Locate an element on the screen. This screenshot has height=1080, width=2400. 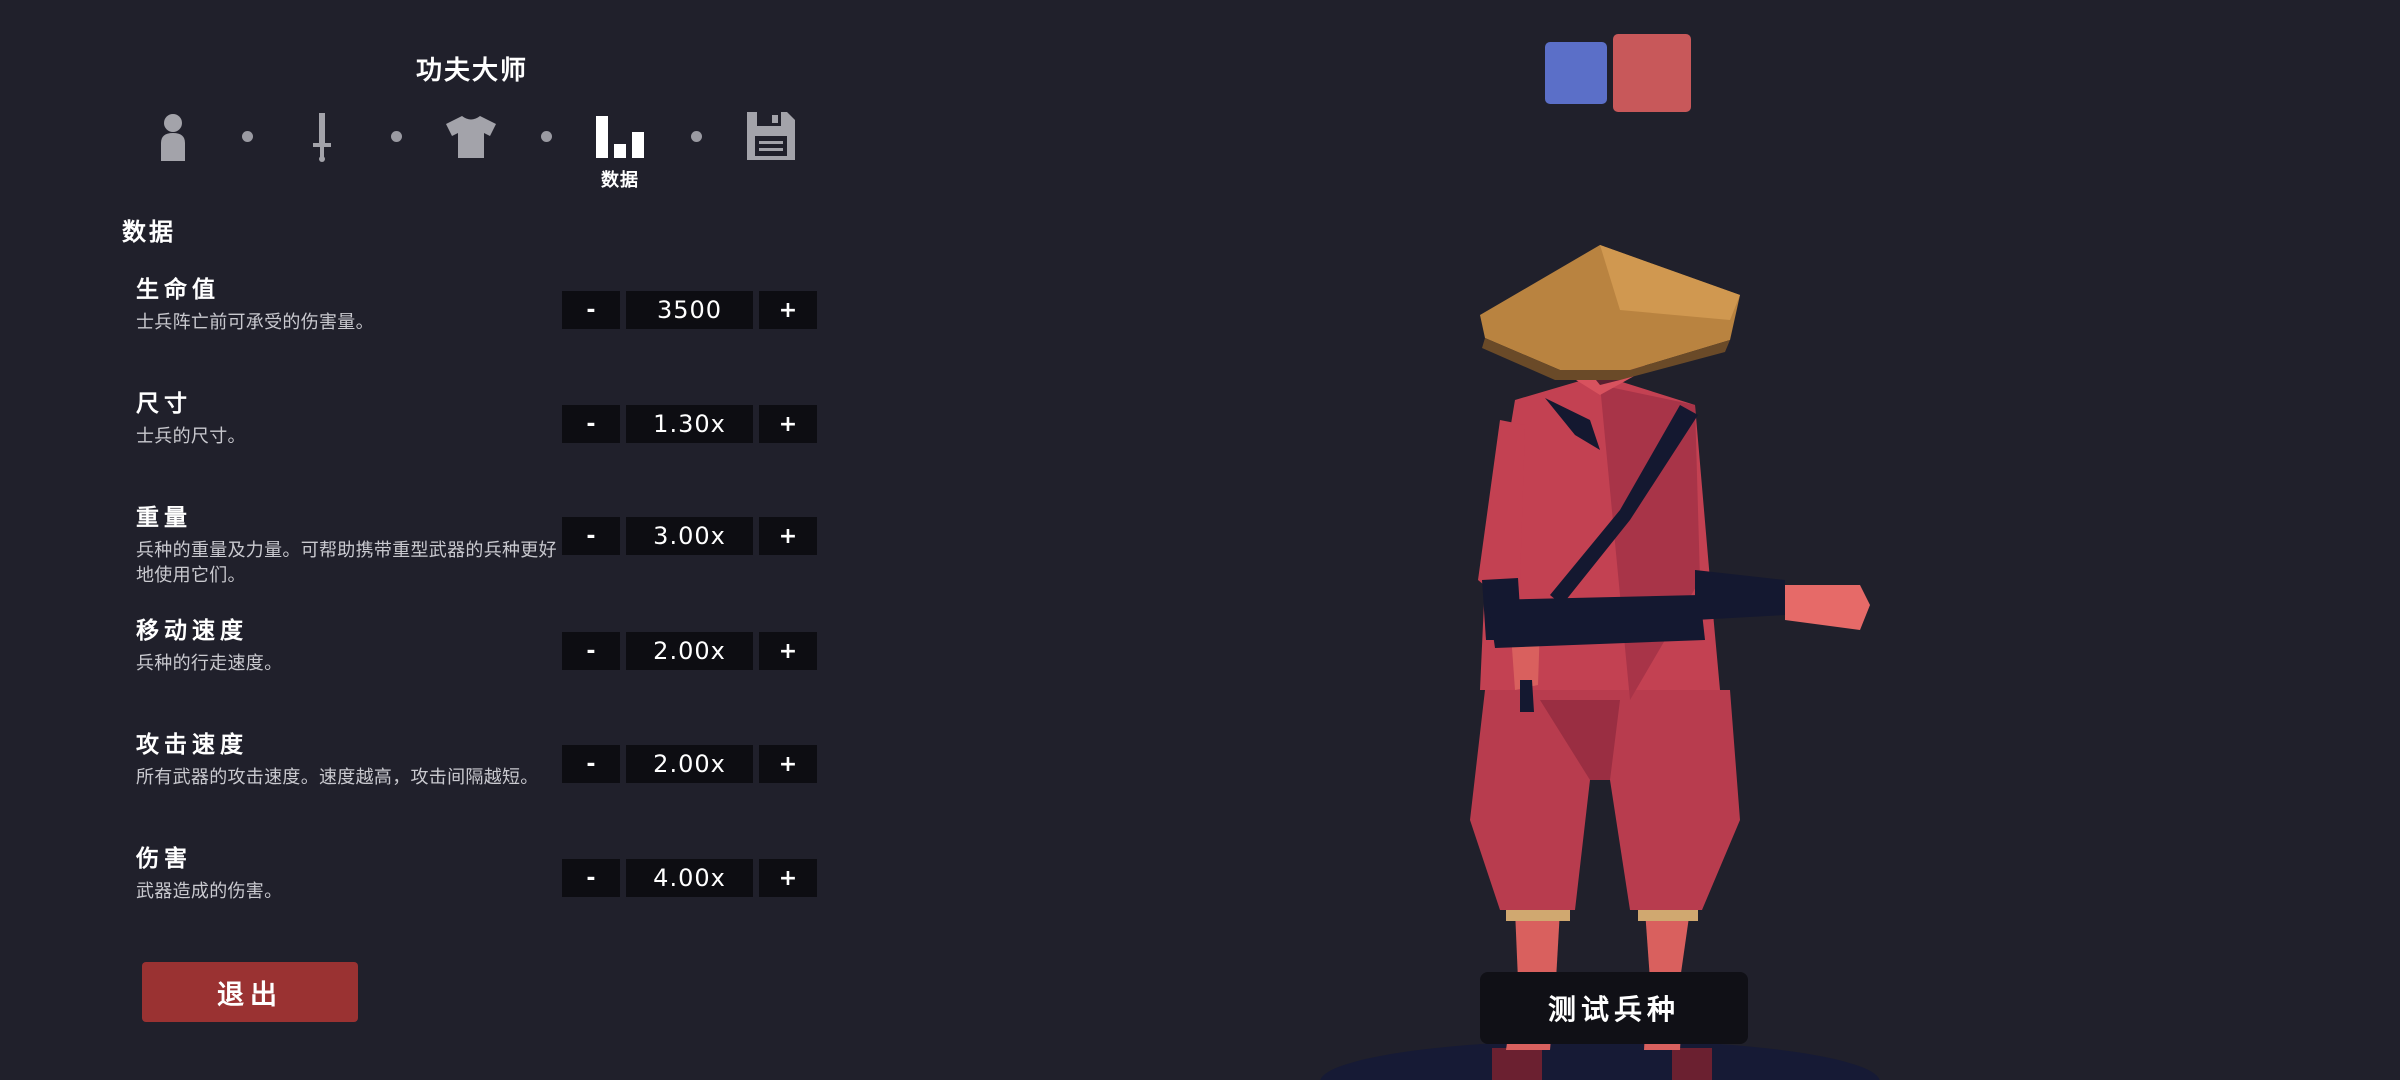
stat-value: 3500 is located at coordinates (689, 310).